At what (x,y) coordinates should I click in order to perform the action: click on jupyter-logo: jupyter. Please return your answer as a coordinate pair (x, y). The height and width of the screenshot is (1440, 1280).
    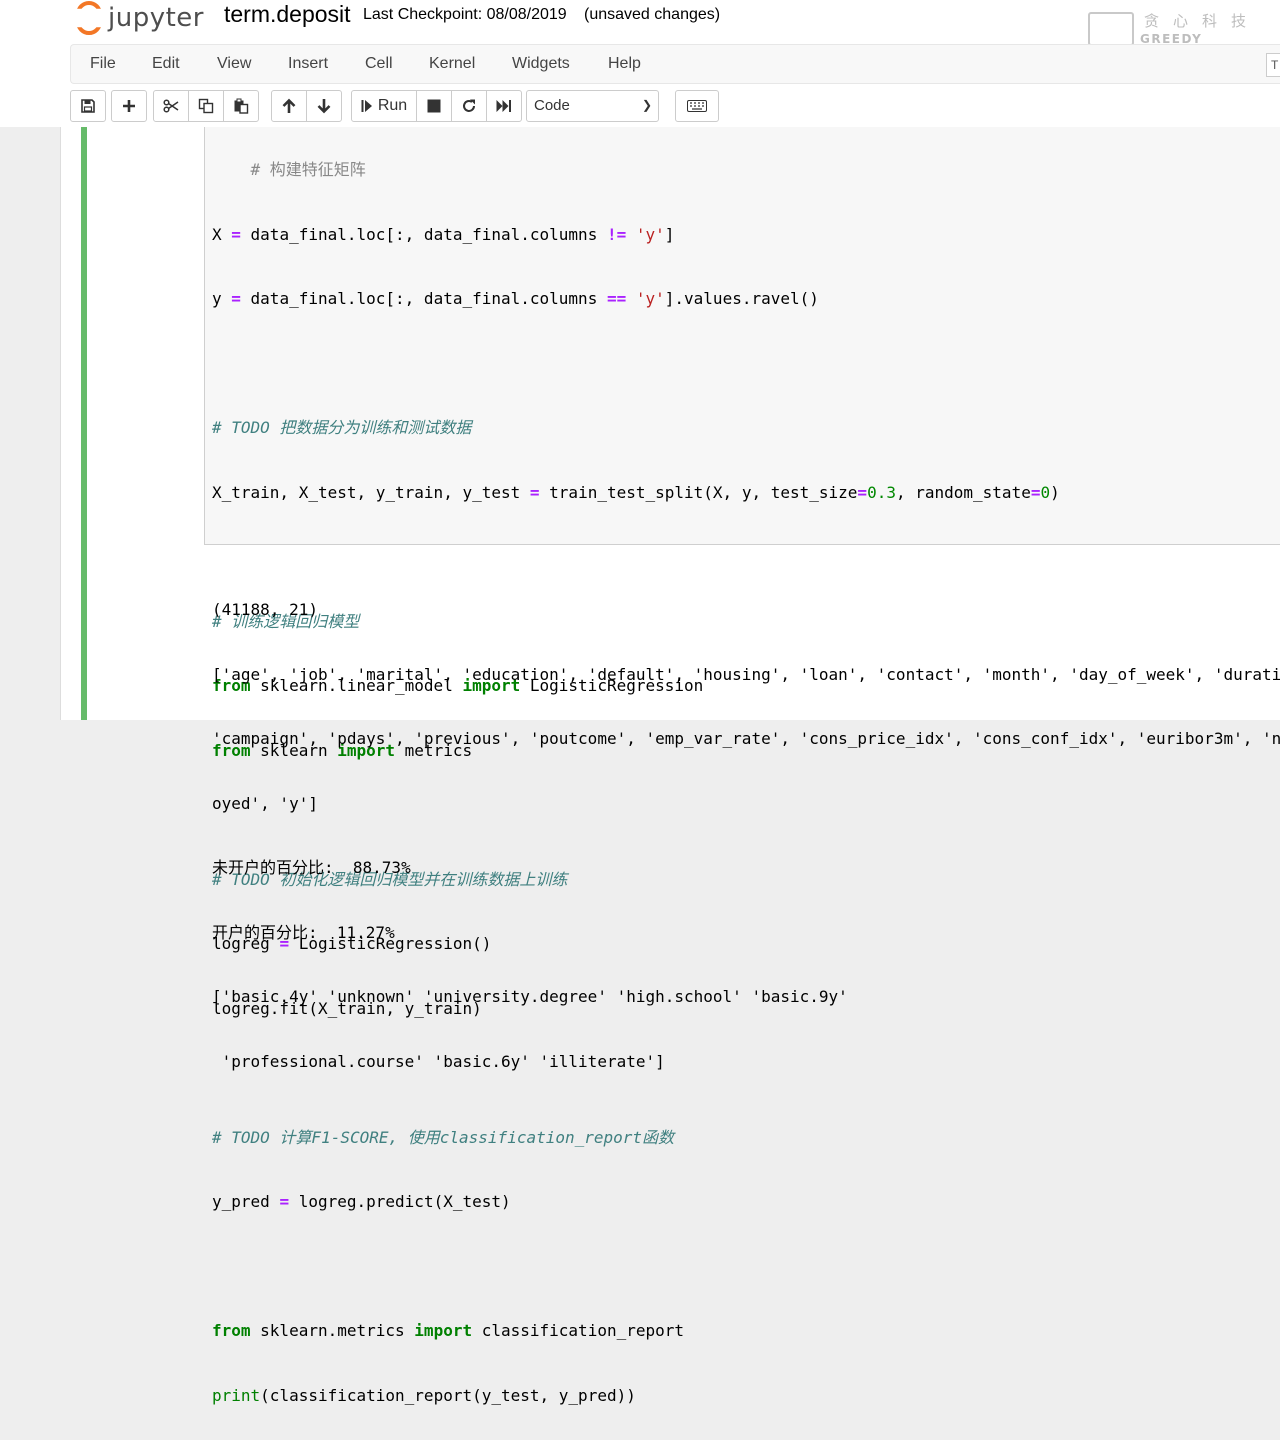
    Looking at the image, I should click on (140, 18).